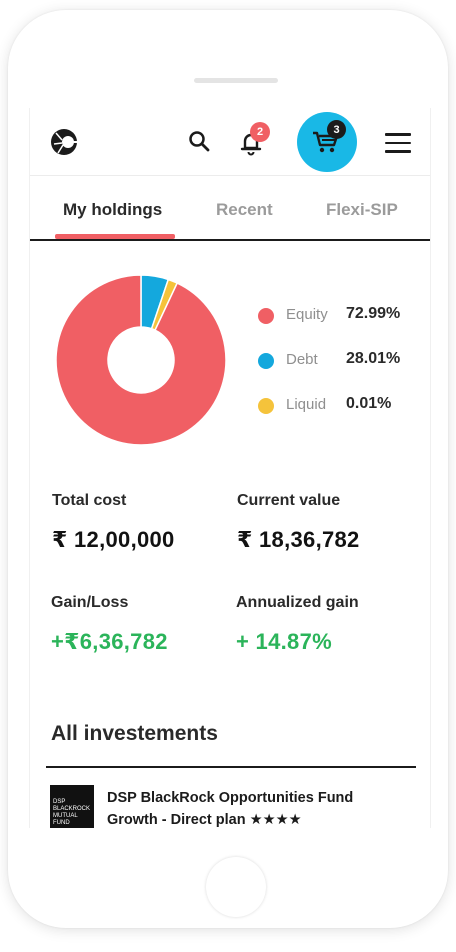 Image resolution: width=456 pixels, height=952 pixels. I want to click on app-header: 2 3, so click(230, 142).